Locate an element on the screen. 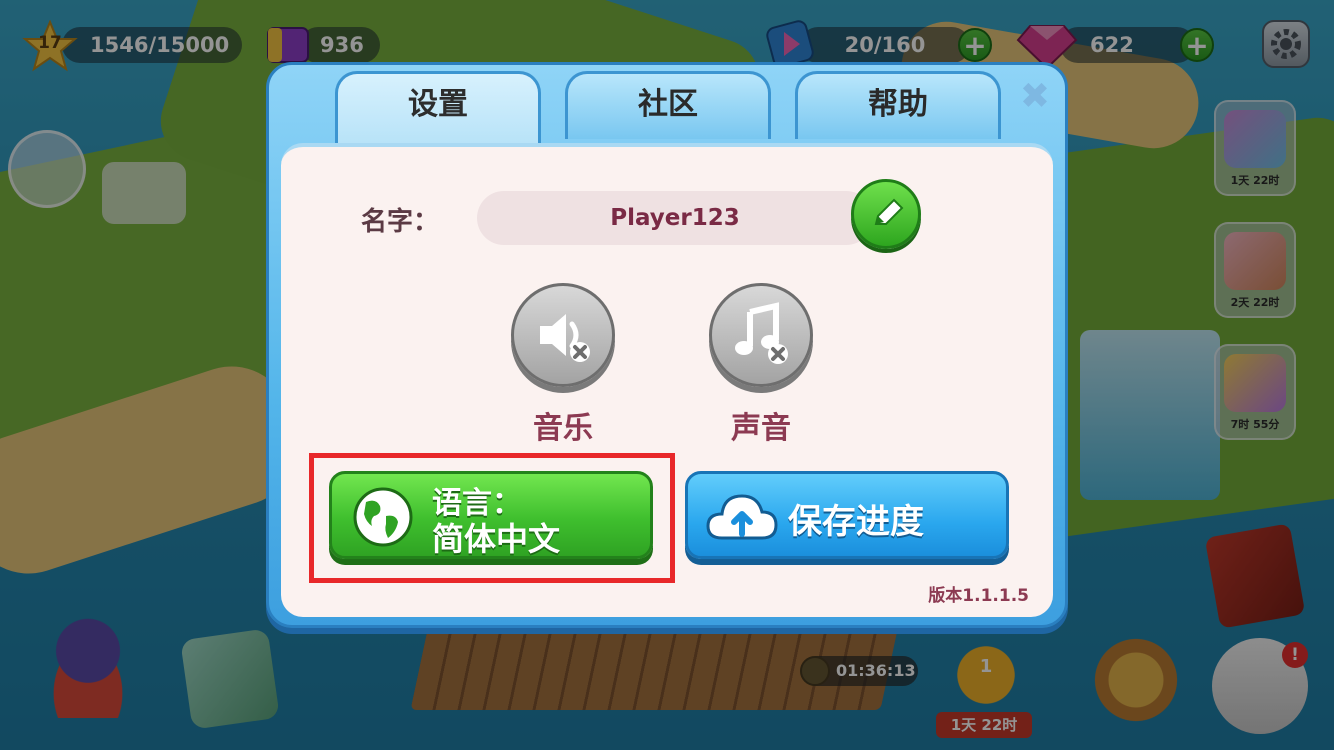  tab-community: 社区 is located at coordinates (668, 105).